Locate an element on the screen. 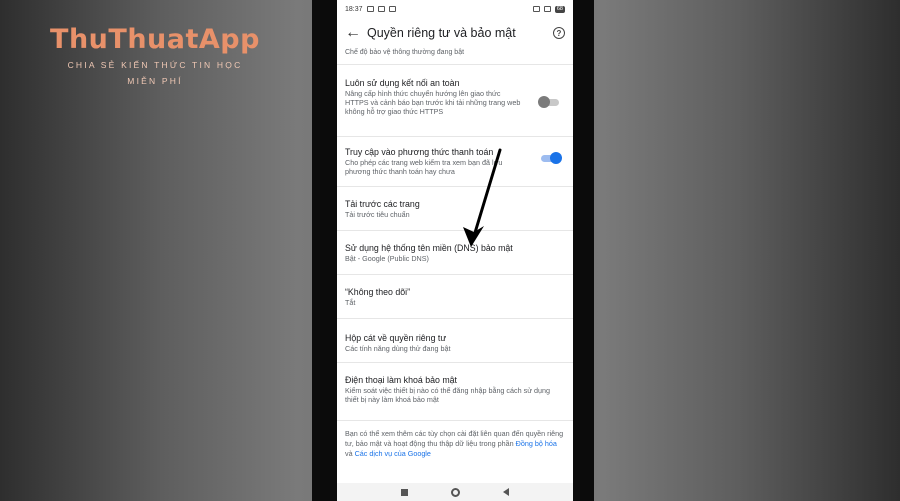  setting-preload-pages: Tải trước các trang Tải trước tiêu chuẩn is located at coordinates (455, 209).